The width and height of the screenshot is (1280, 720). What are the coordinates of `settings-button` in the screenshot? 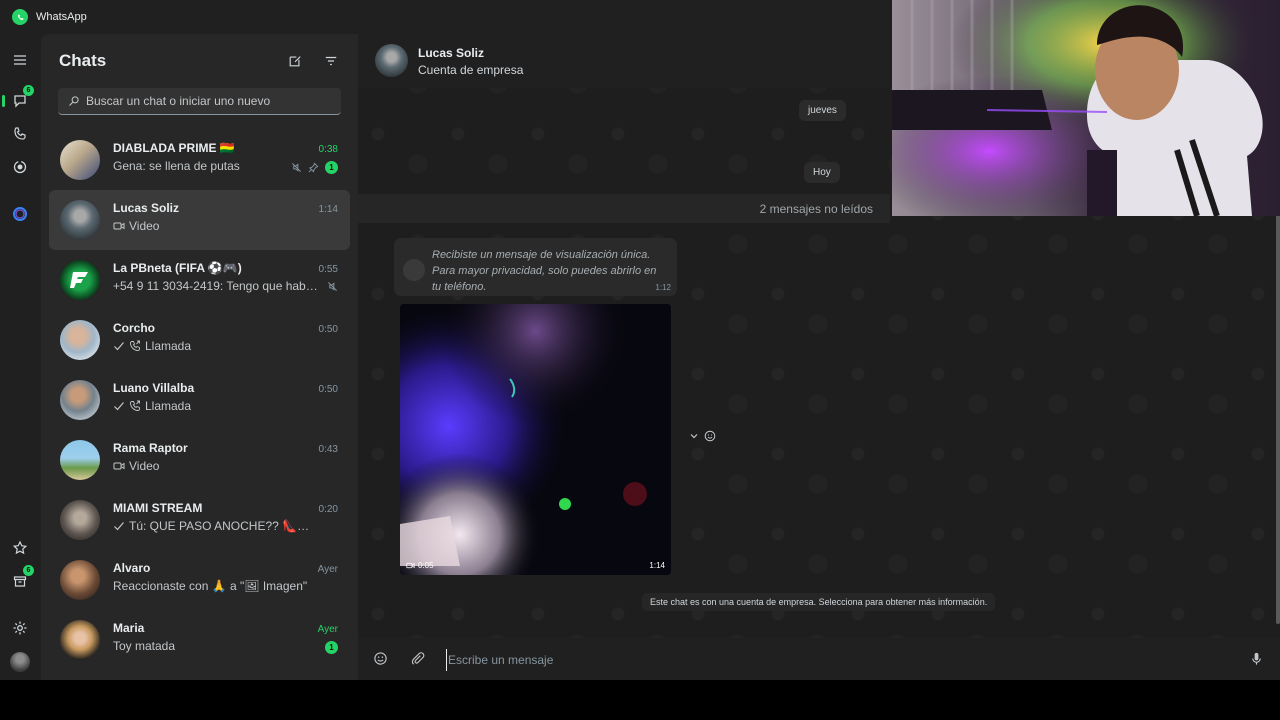 It's located at (20, 628).